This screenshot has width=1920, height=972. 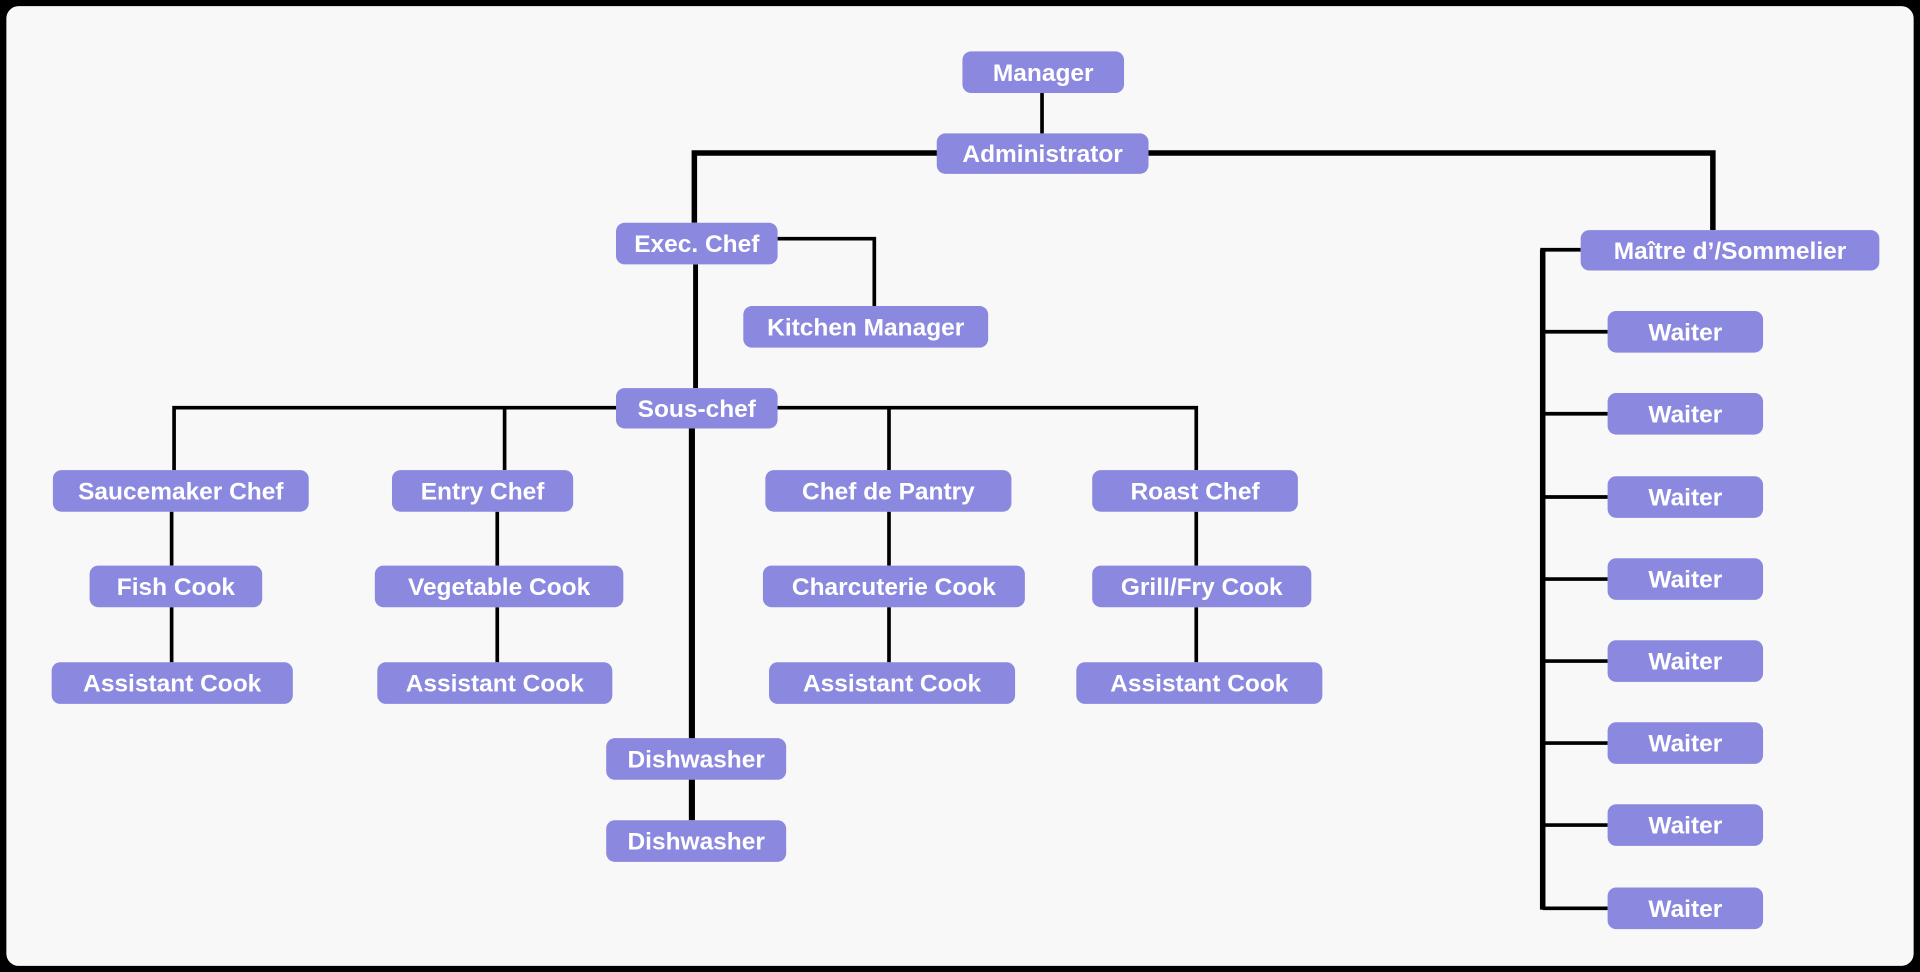 I want to click on node-station-chef-label: Roast Chef, so click(x=1195, y=491).